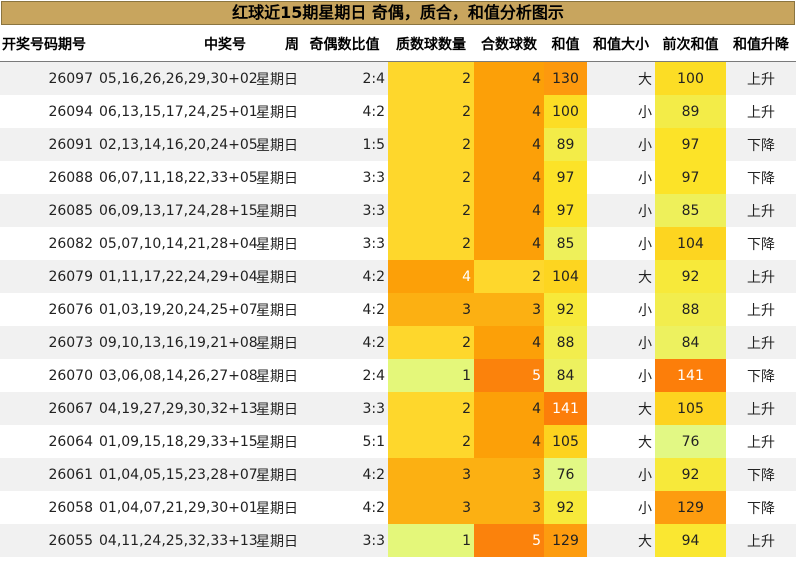 This screenshot has height=575, width=796. What do you see at coordinates (431, 44) in the screenshot?
I see `header-prime: 质数球数量` at bounding box center [431, 44].